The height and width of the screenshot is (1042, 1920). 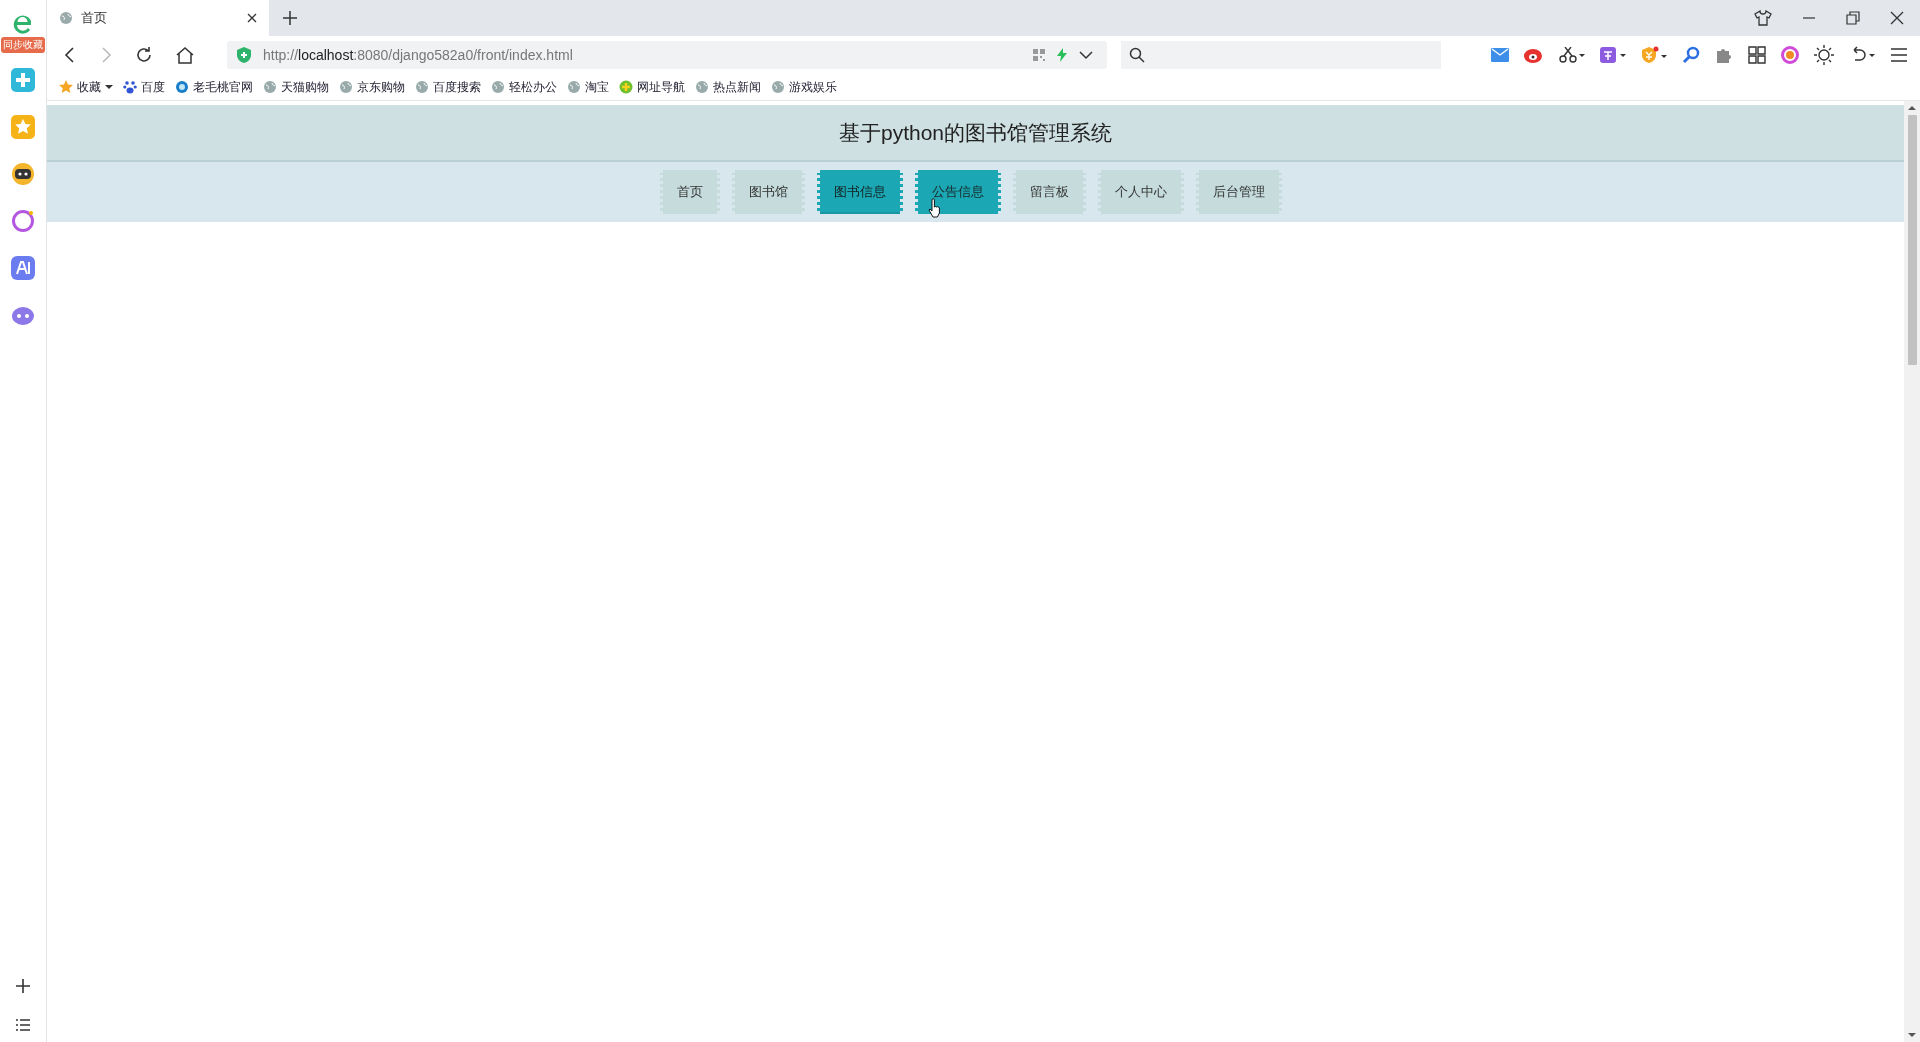 What do you see at coordinates (130, 87) in the screenshot?
I see `paw-icon` at bounding box center [130, 87].